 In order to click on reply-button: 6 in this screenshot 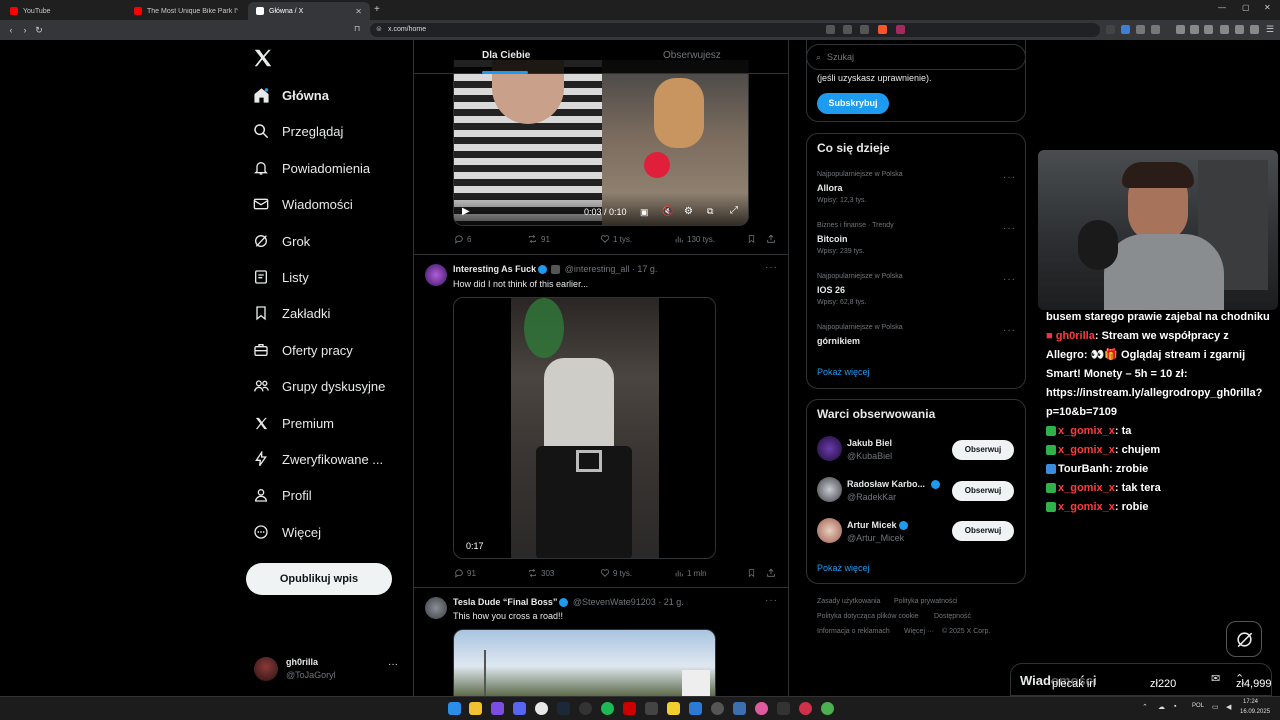, I will do `click(462, 239)`.